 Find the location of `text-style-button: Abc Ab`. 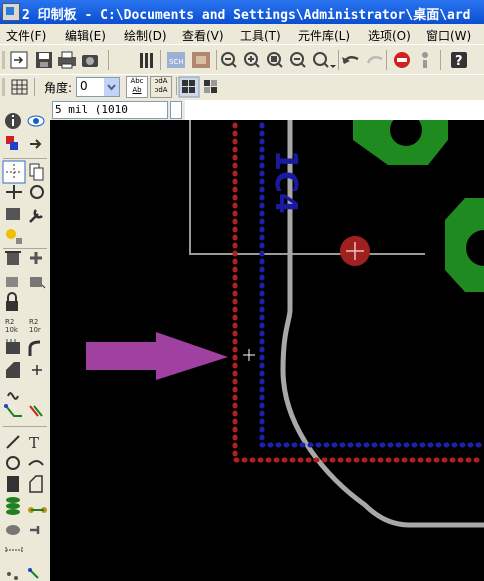

text-style-button: Abc Ab is located at coordinates (137, 87).